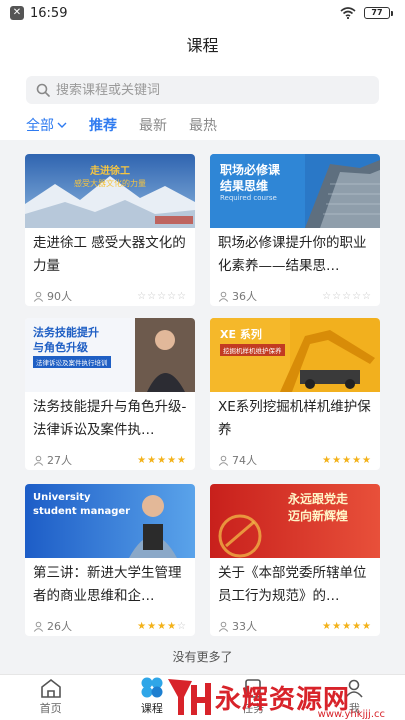  What do you see at coordinates (17, 13) in the screenshot?
I see `app-close-icon: ✕` at bounding box center [17, 13].